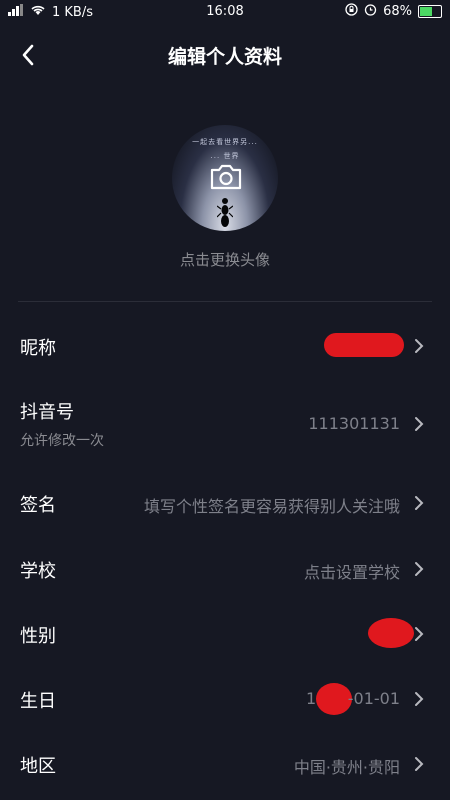 The image size is (450, 800). What do you see at coordinates (351, 572) in the screenshot?
I see `school-placeholder: 点击设置学校` at bounding box center [351, 572].